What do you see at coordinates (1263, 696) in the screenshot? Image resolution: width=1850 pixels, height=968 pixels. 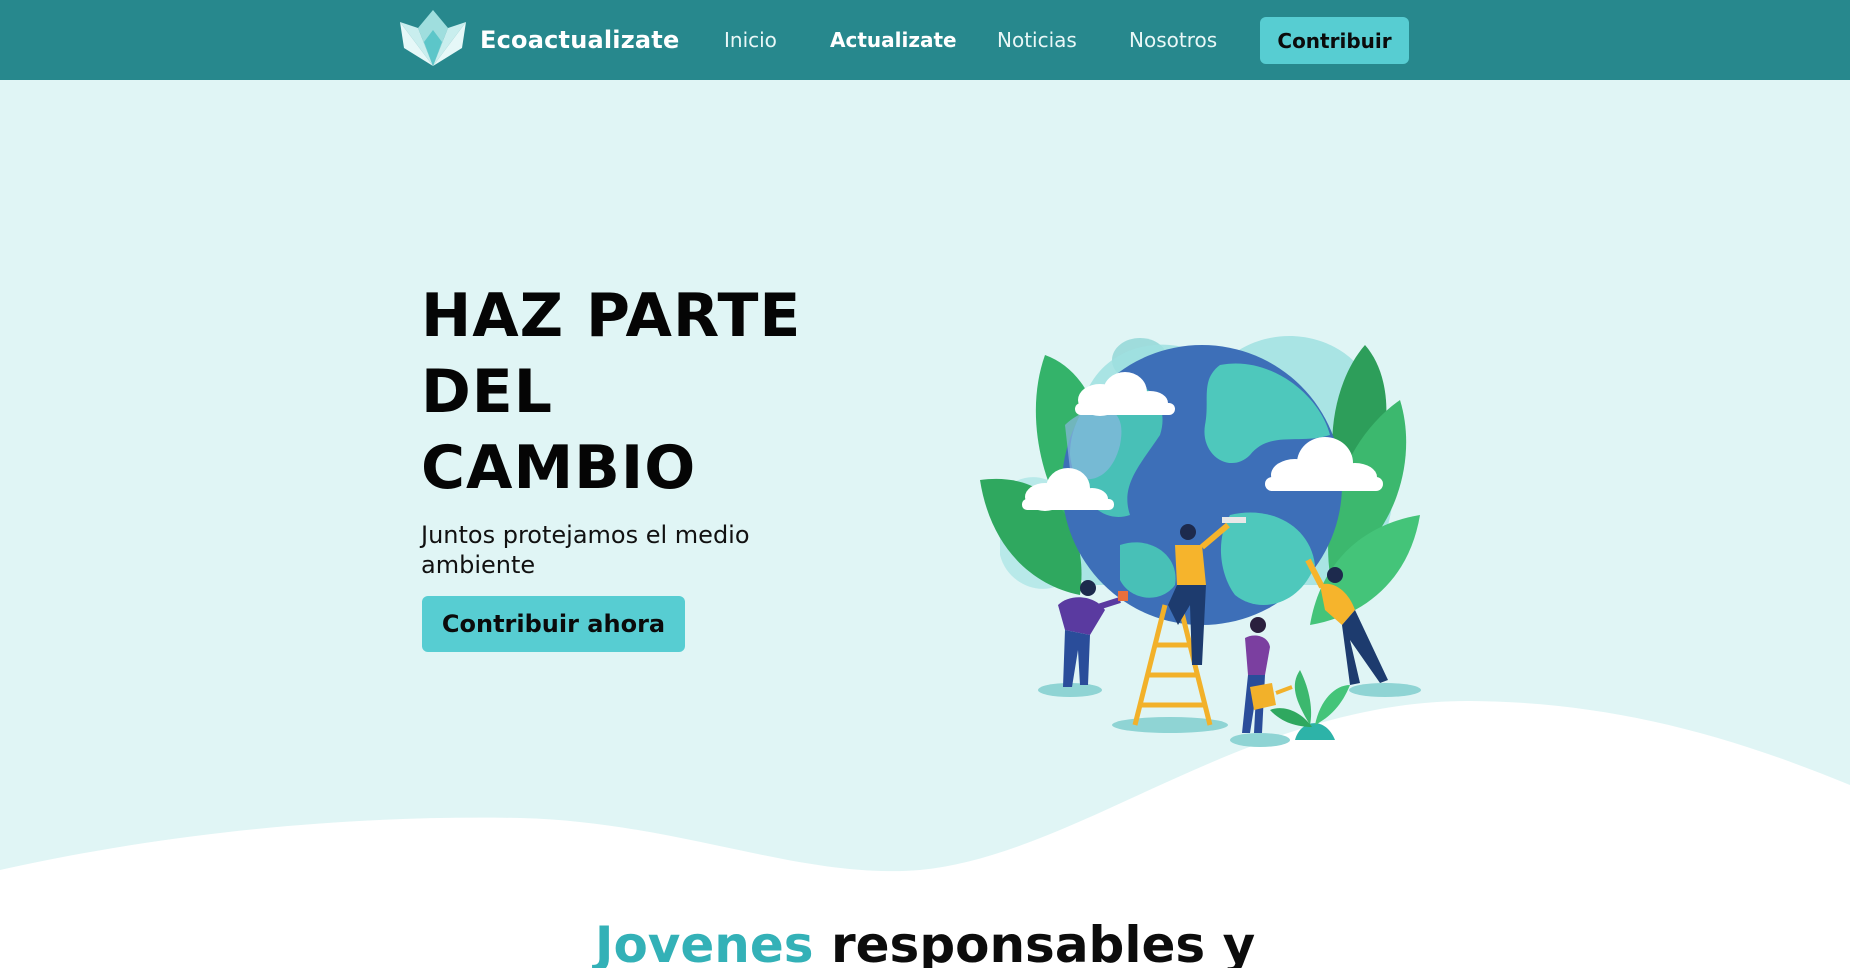 I see `watering-can-icon` at bounding box center [1263, 696].